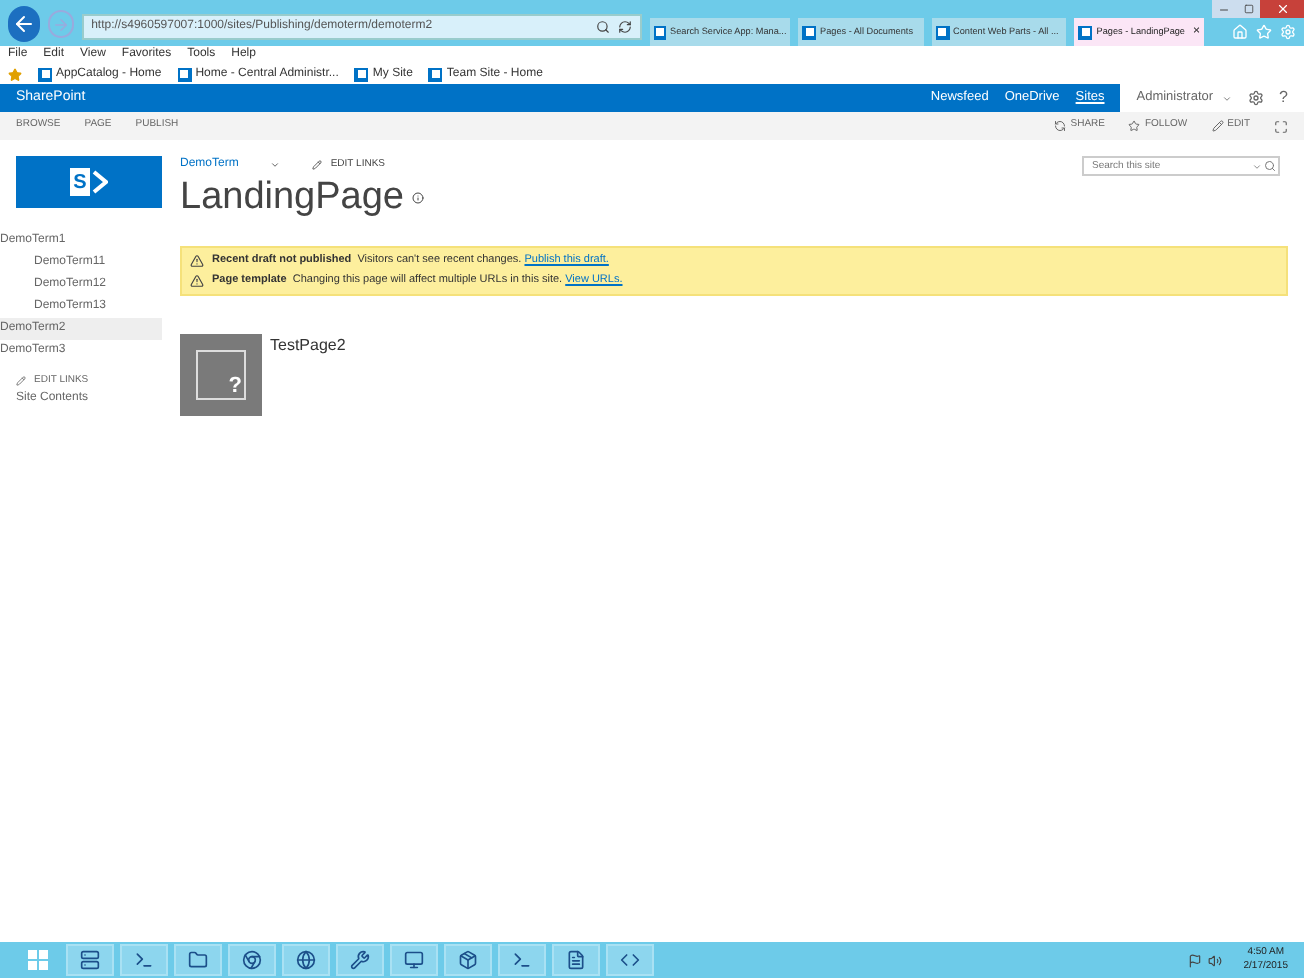  What do you see at coordinates (414, 960) in the screenshot?
I see `command-prompt-icon` at bounding box center [414, 960].